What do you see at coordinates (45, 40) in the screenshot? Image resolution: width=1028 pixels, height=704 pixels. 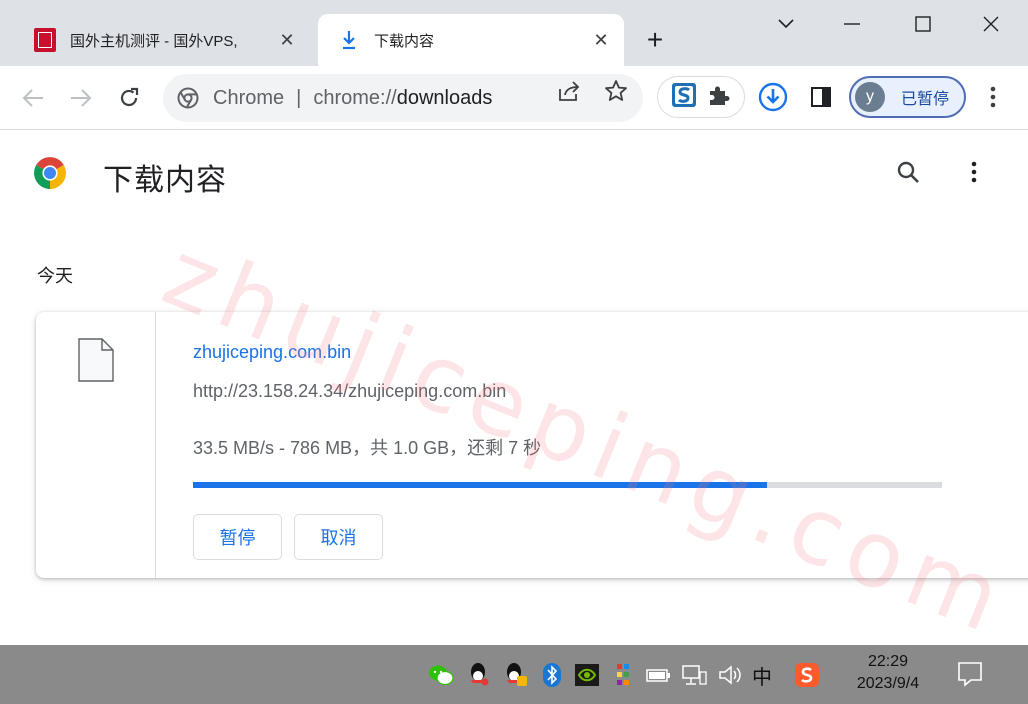 I see `seal-icon` at bounding box center [45, 40].